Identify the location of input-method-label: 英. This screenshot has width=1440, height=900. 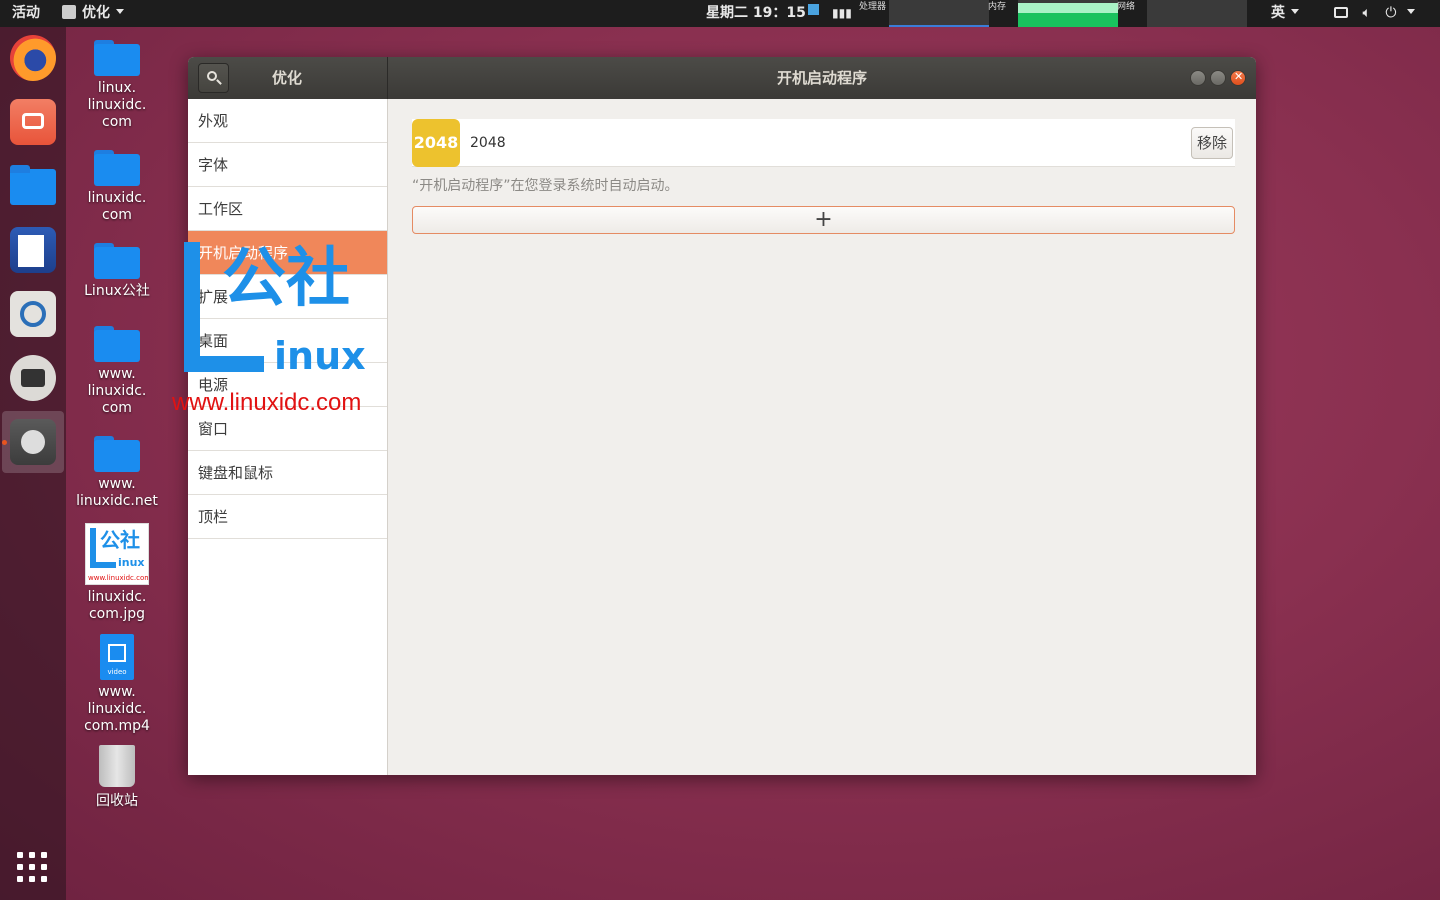
(1278, 13).